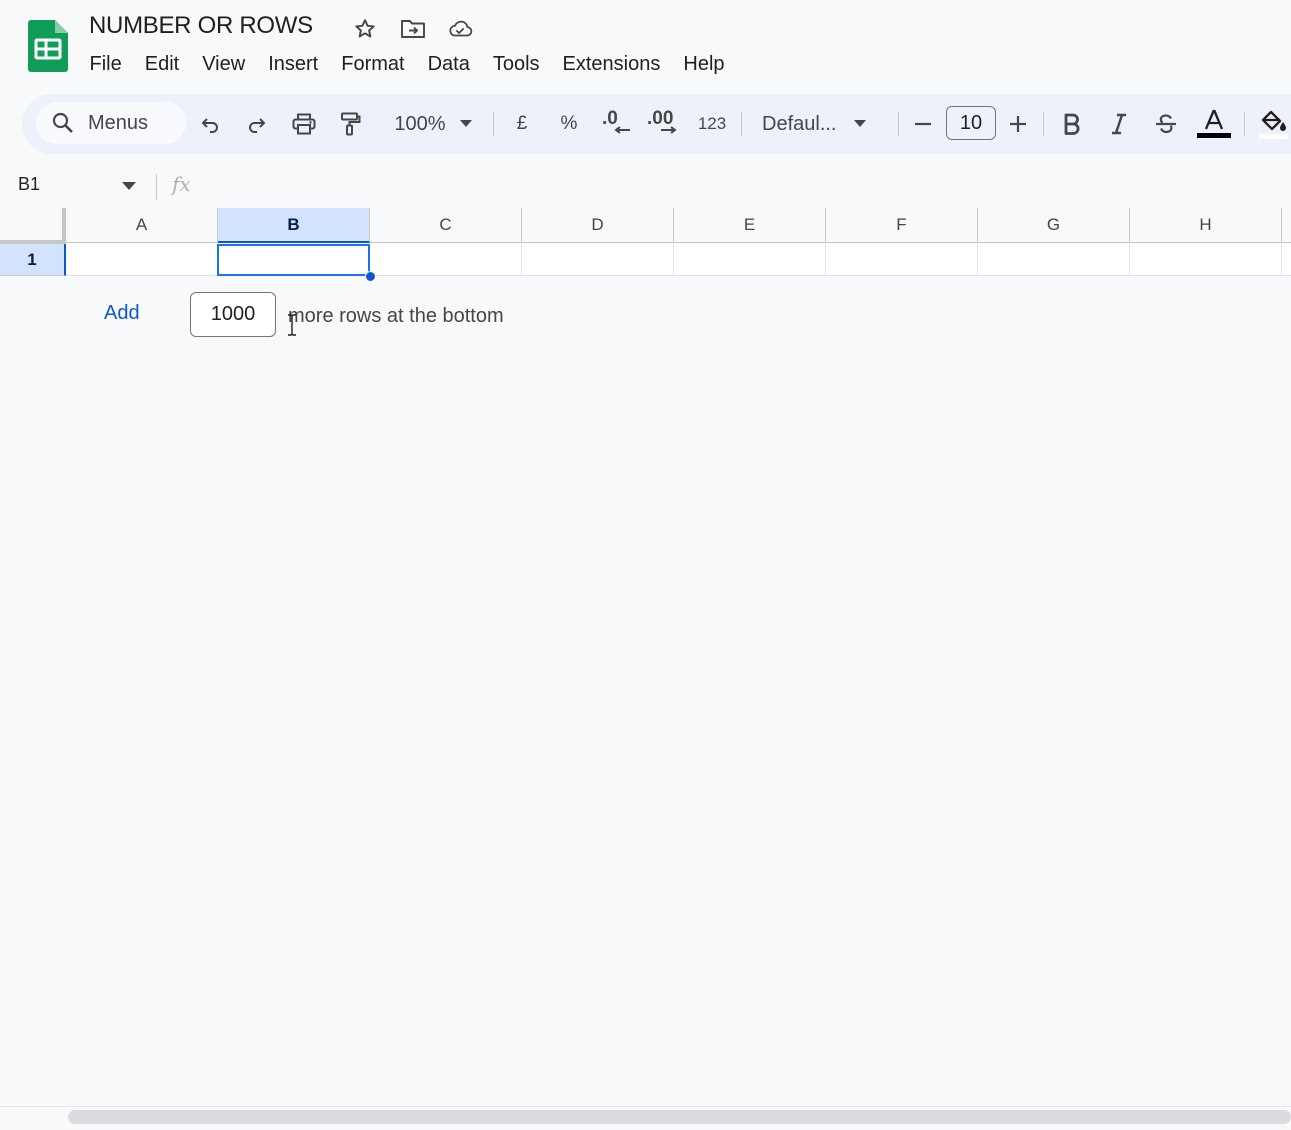 Image resolution: width=1291 pixels, height=1130 pixels. Describe the element at coordinates (460, 29) in the screenshot. I see `cloud-saved-icon` at that location.